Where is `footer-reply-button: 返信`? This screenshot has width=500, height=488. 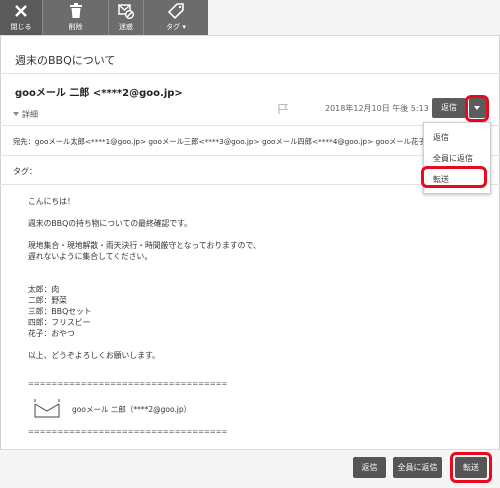 footer-reply-button: 返信 is located at coordinates (369, 467).